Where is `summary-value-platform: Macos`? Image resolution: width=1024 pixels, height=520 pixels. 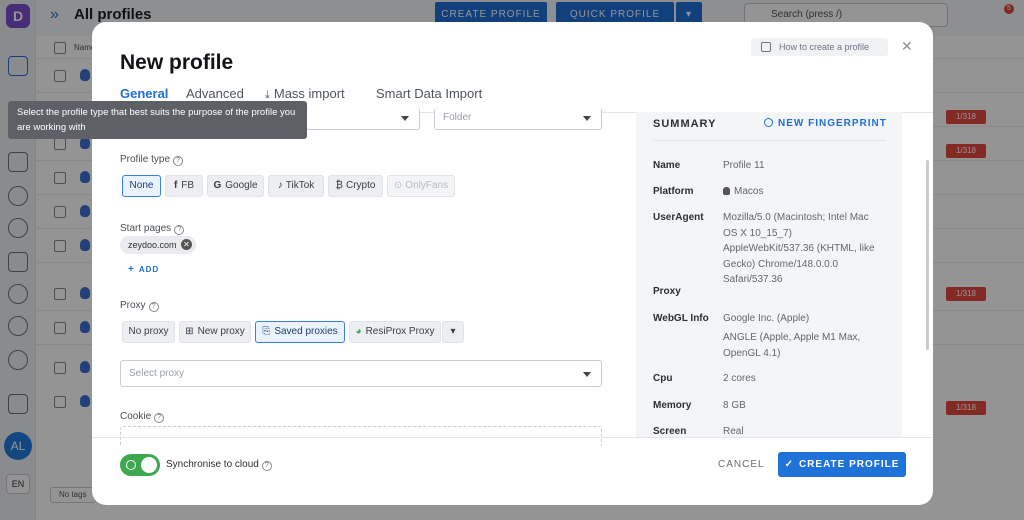 summary-value-platform: Macos is located at coordinates (804, 192).